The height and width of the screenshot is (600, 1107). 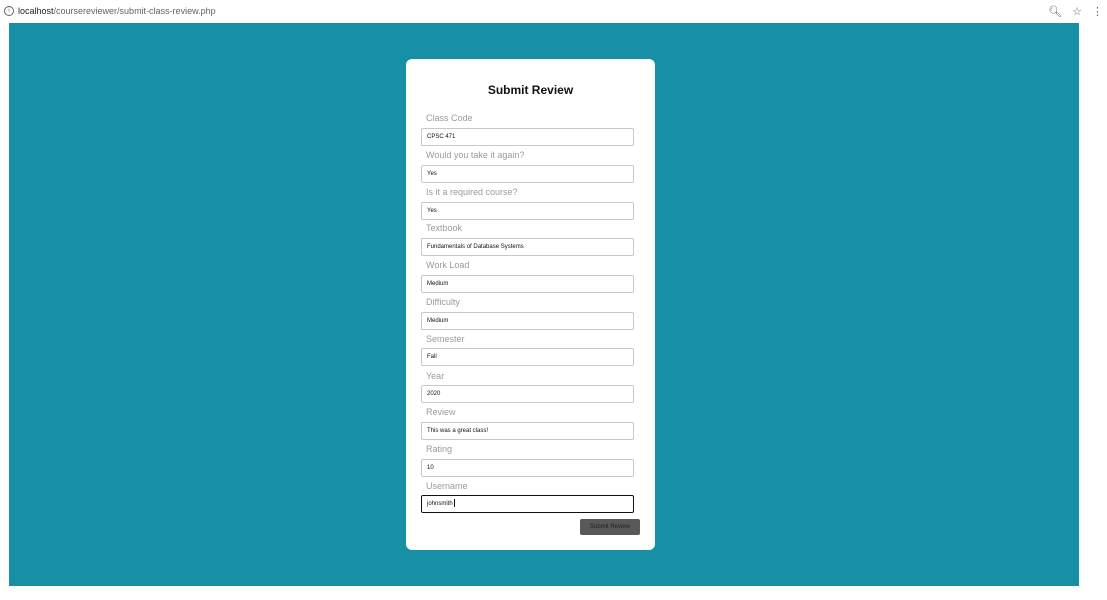 What do you see at coordinates (447, 486) in the screenshot?
I see `username-label: Username` at bounding box center [447, 486].